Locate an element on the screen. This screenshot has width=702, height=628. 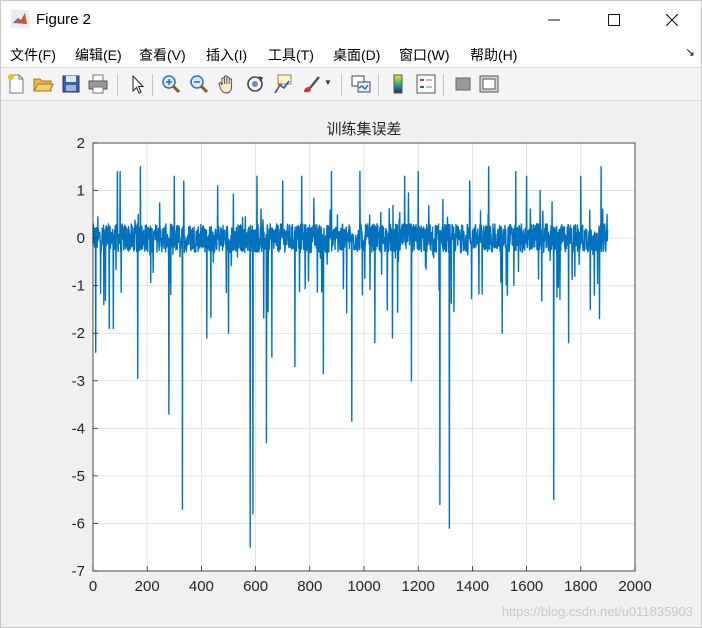
print-icon is located at coordinates (98, 84).